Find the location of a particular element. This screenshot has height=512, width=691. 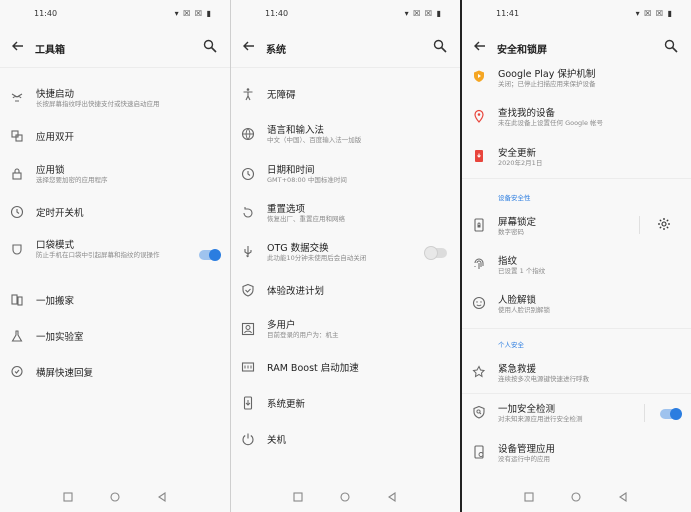

list-item-multi-user: 多用户 目前登录的用户为：机主 is located at coordinates (345, 332).